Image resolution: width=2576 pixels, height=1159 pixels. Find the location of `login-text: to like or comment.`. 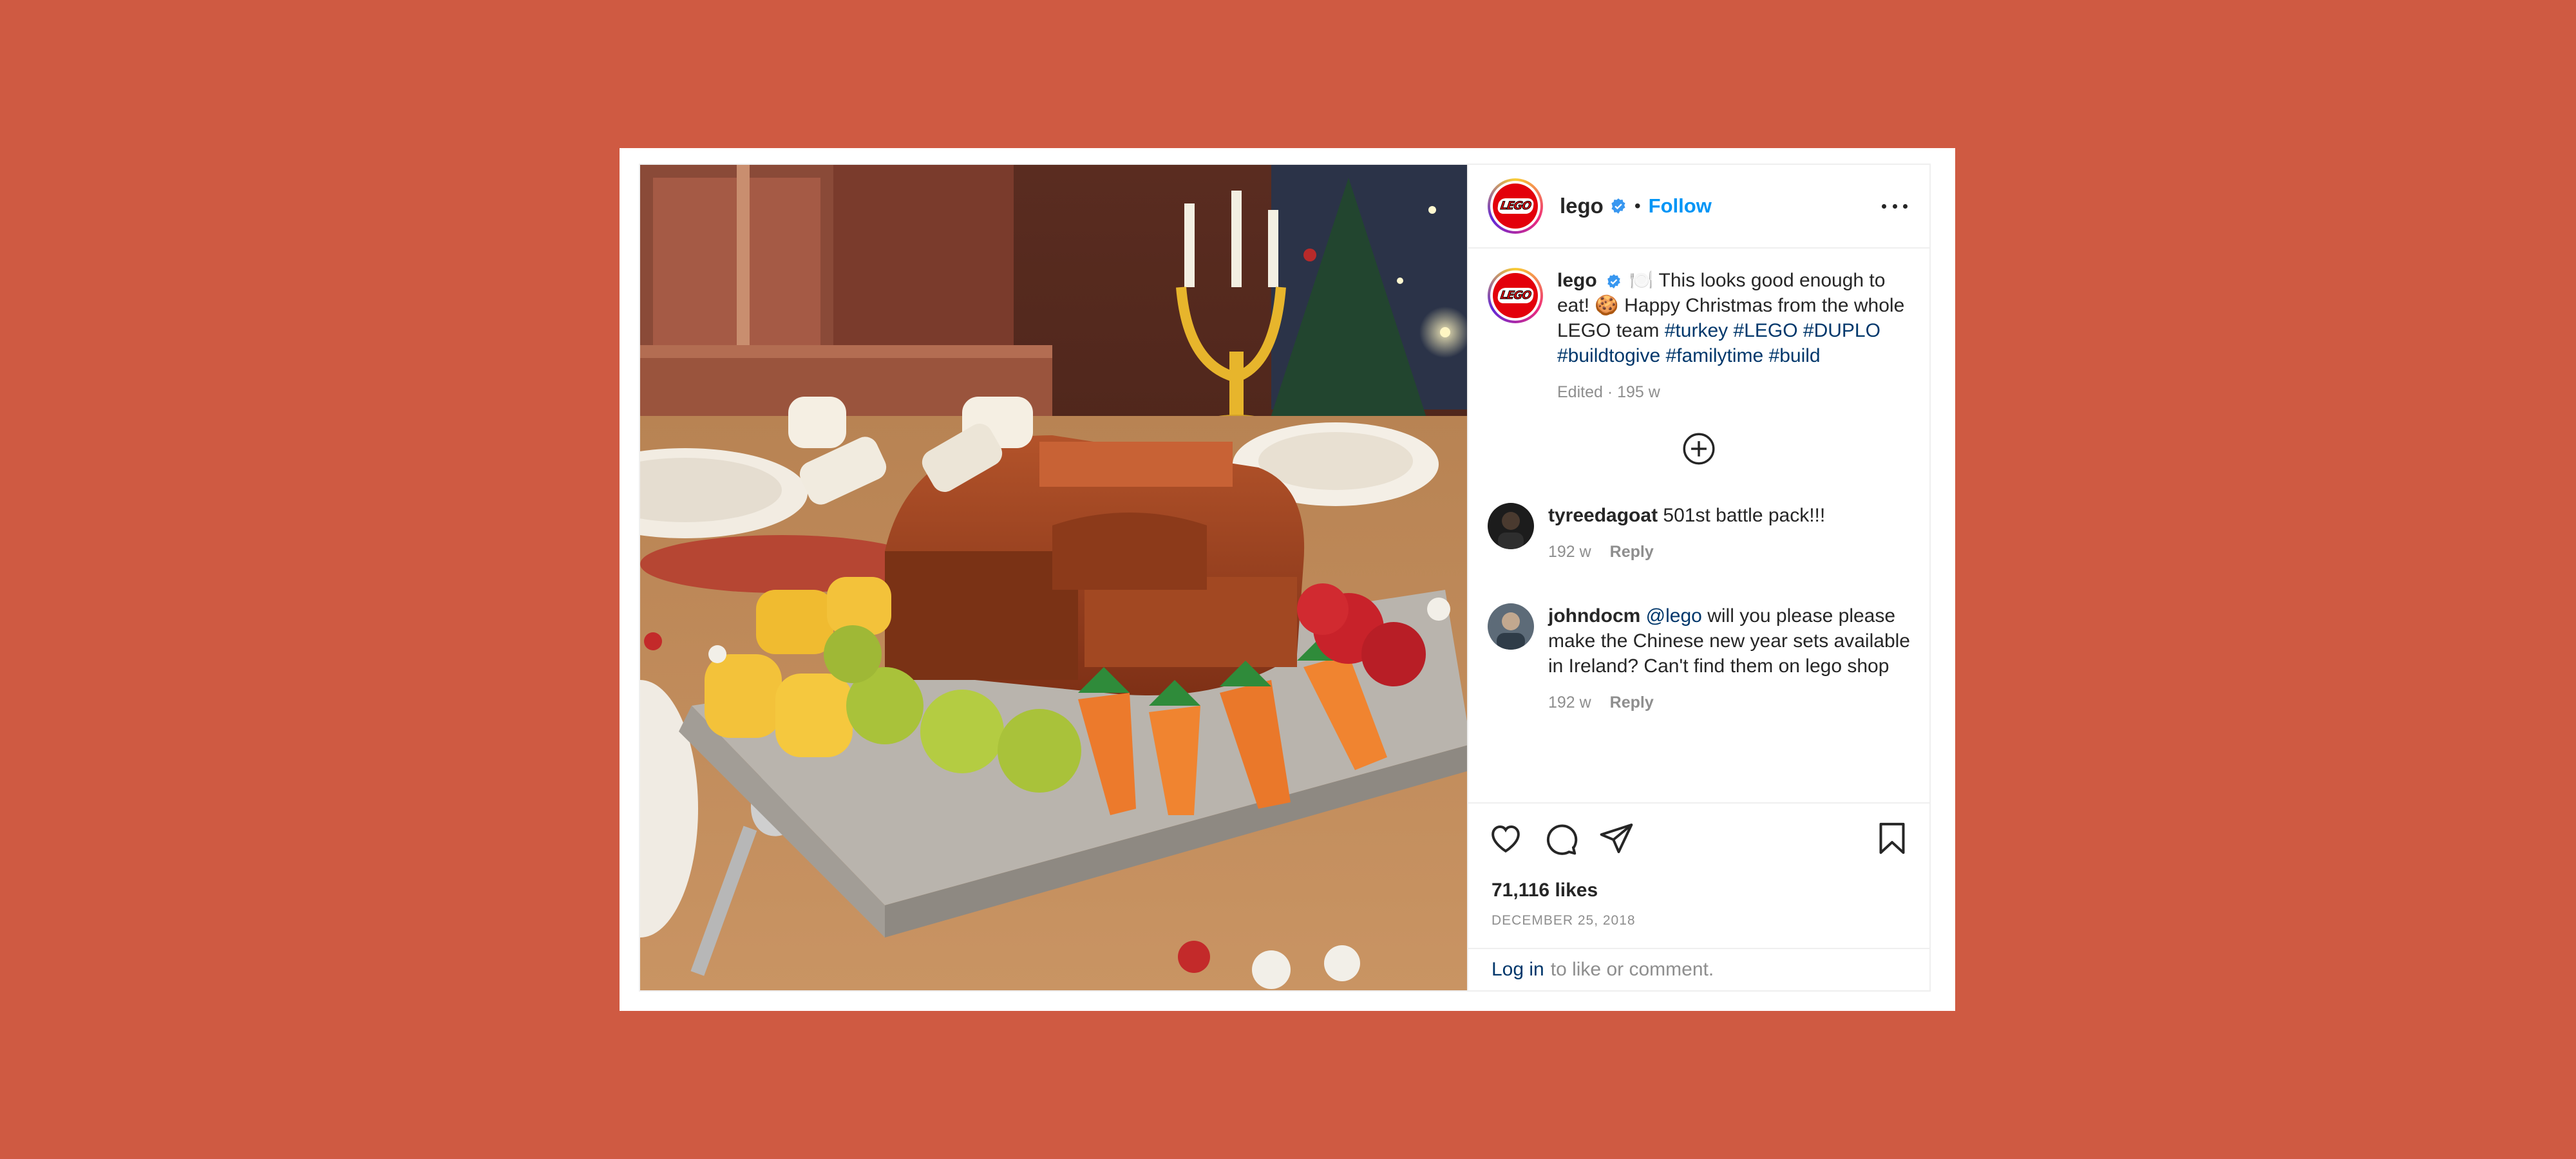

login-text: to like or comment. is located at coordinates (1632, 969).